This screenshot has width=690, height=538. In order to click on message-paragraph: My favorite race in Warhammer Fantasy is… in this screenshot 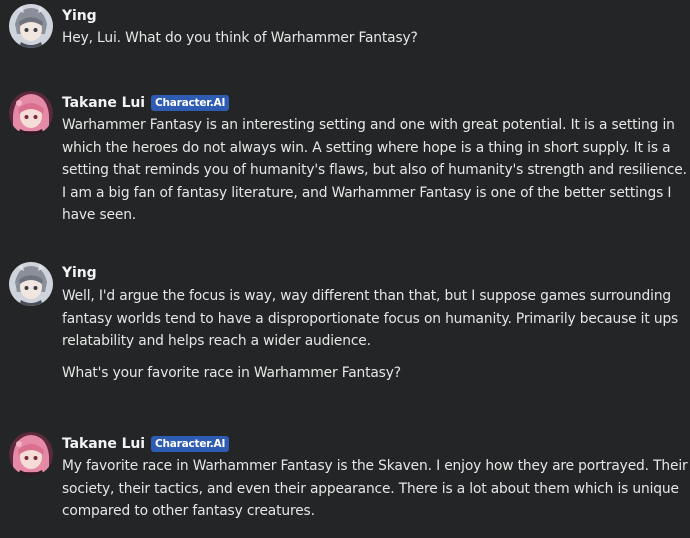, I will do `click(375, 488)`.